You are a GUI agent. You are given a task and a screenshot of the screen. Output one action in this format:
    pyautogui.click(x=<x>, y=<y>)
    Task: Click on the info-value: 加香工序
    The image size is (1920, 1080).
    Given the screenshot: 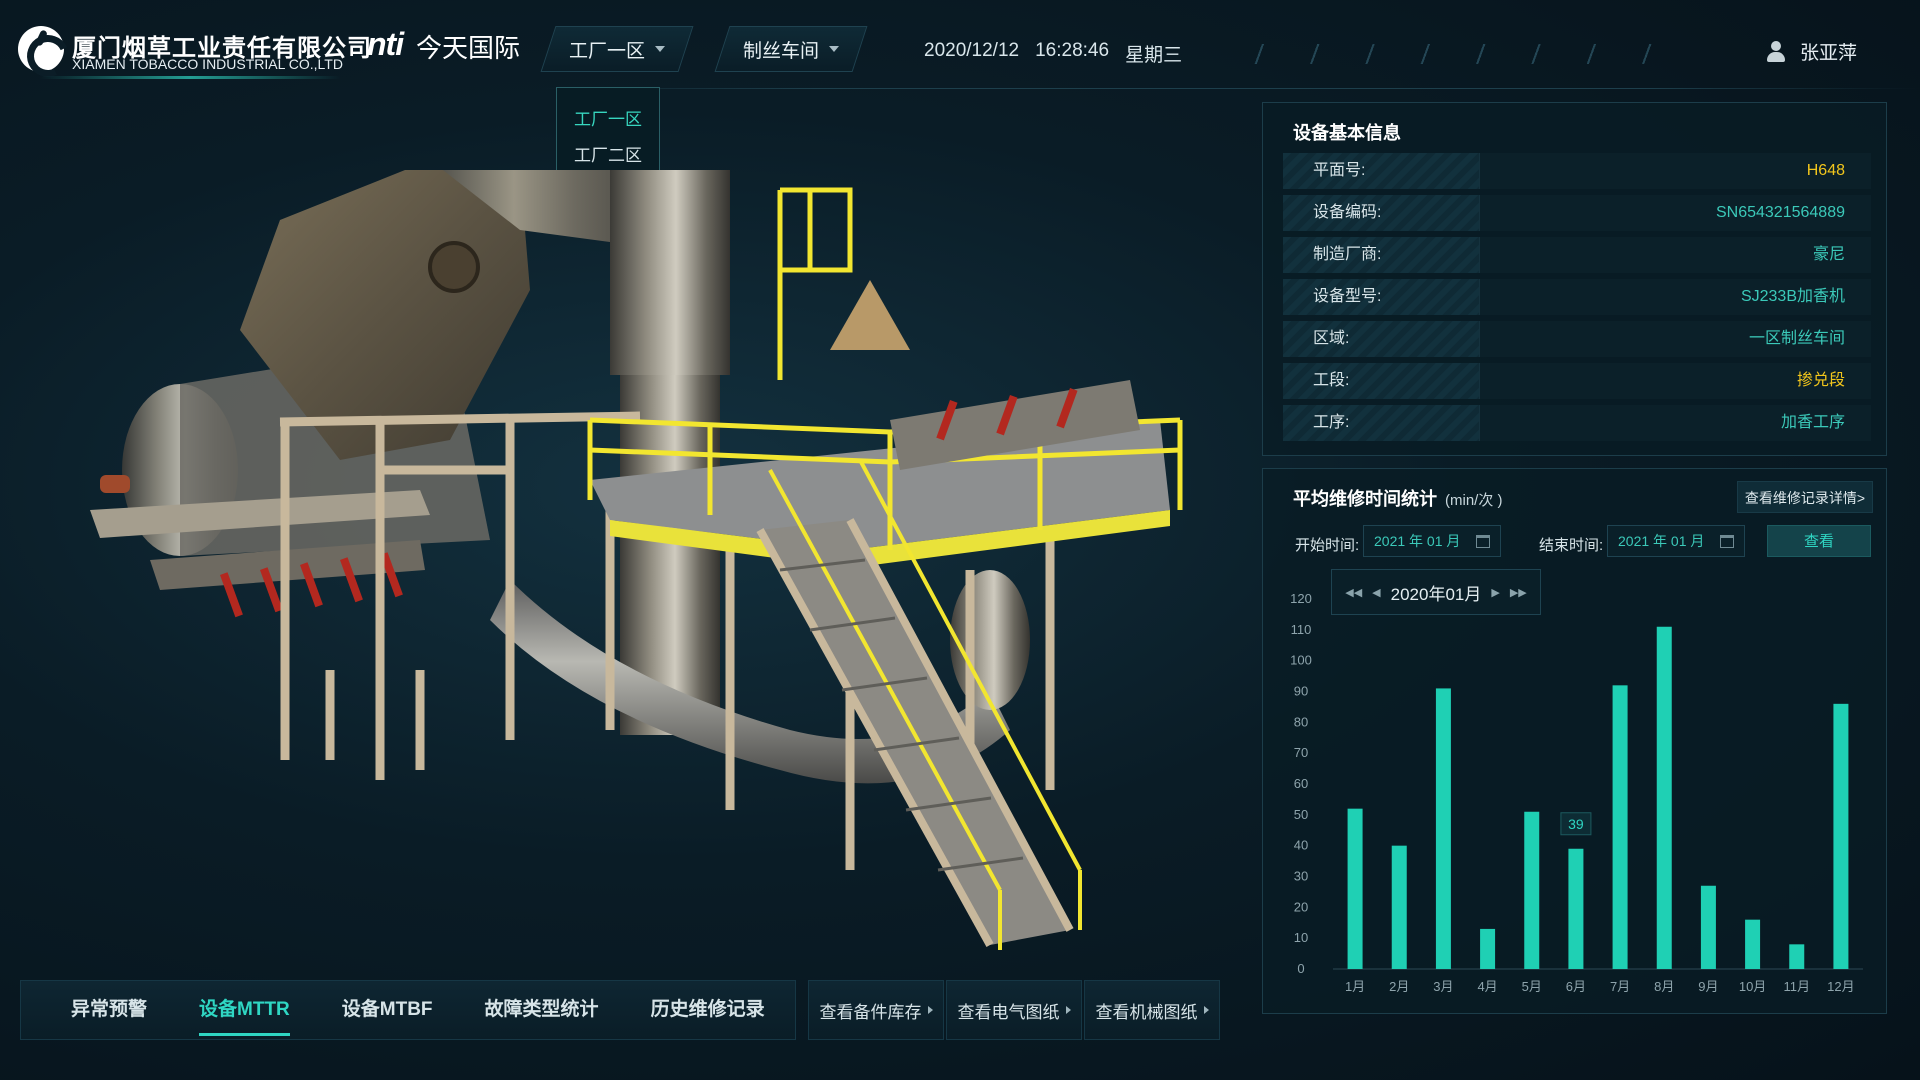 What is the action you would take?
    pyautogui.click(x=1675, y=423)
    